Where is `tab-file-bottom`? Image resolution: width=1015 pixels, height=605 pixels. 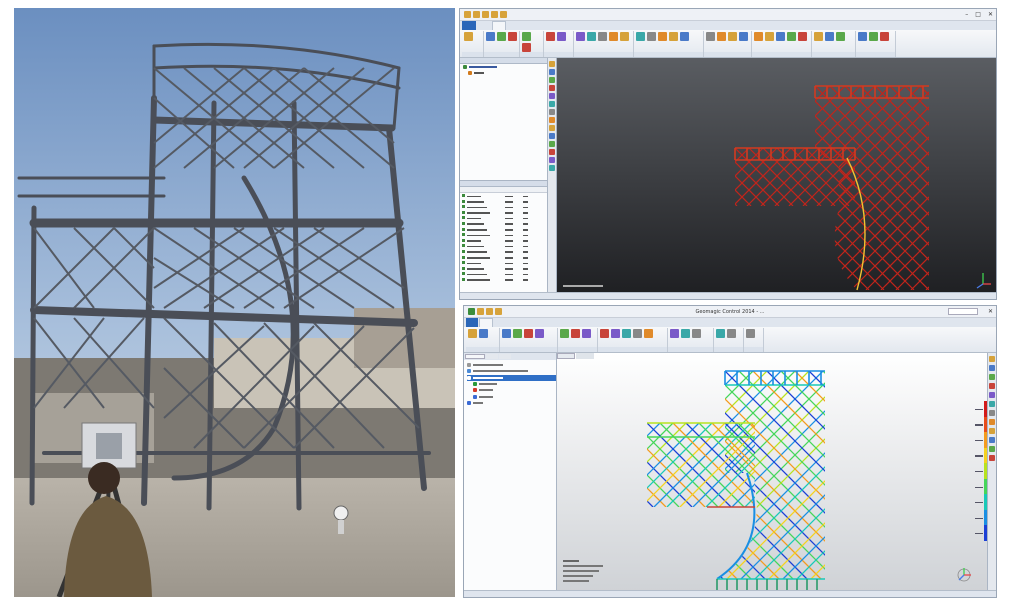 tab-file-bottom is located at coordinates (472, 322).